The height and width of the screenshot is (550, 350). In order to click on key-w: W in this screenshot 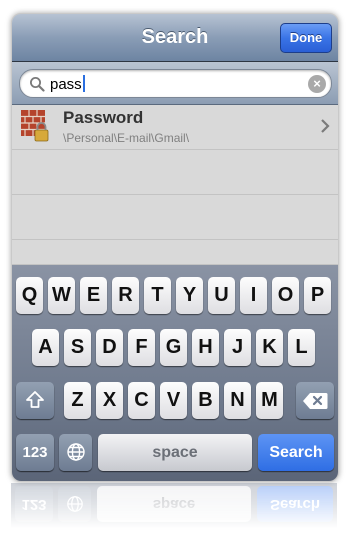, I will do `click(61, 295)`.